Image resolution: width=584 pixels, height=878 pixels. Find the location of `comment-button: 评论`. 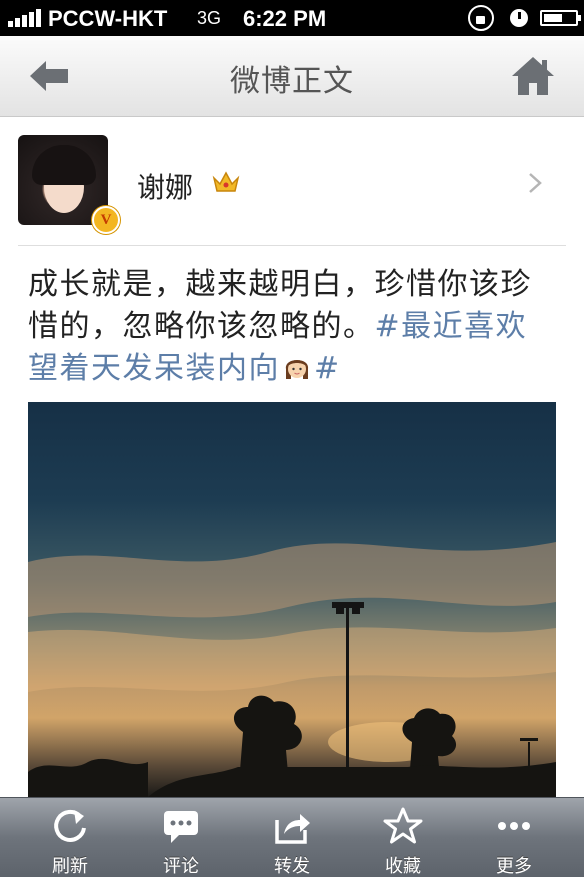

comment-button: 评论 is located at coordinates (181, 837).